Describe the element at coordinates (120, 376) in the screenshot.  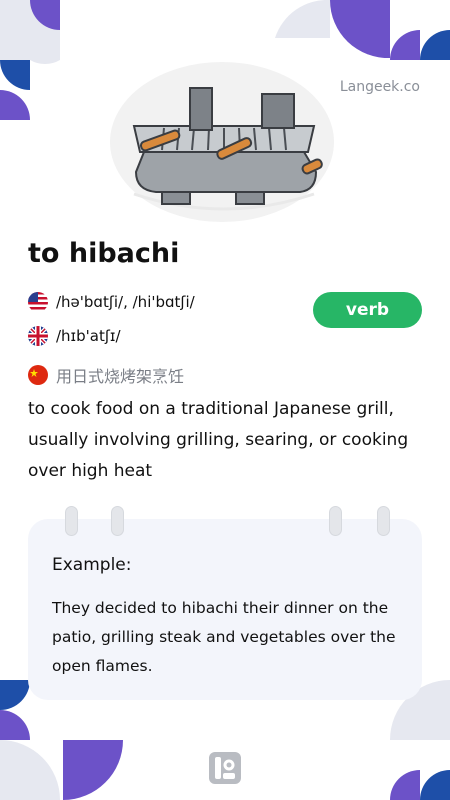
I see `translation-text: 用日式烧烤架烹饪` at that location.